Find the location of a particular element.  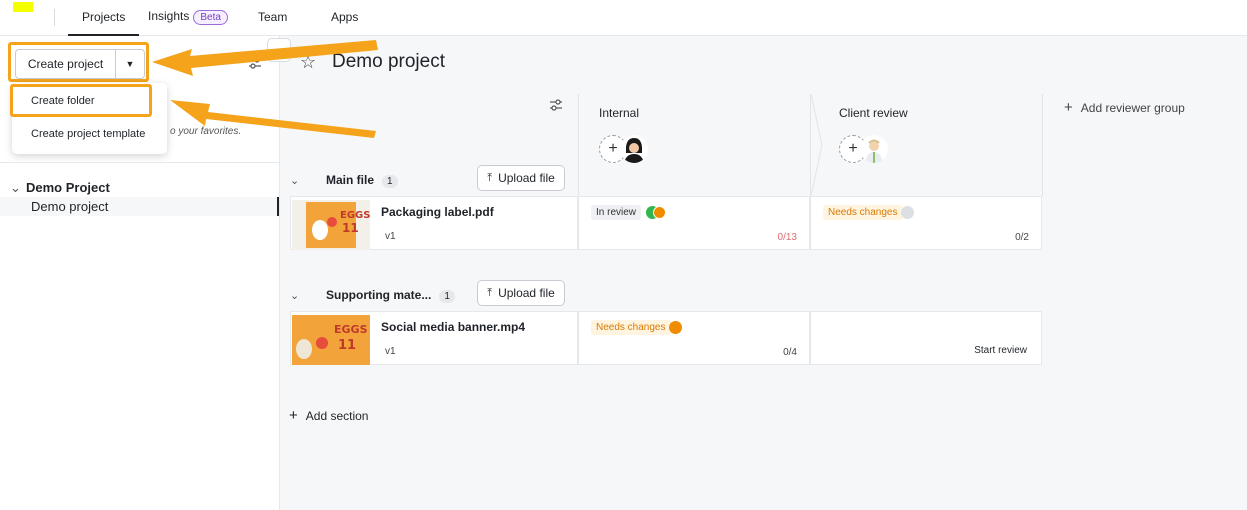

tree-item-label: Demo project is located at coordinates (70, 206).